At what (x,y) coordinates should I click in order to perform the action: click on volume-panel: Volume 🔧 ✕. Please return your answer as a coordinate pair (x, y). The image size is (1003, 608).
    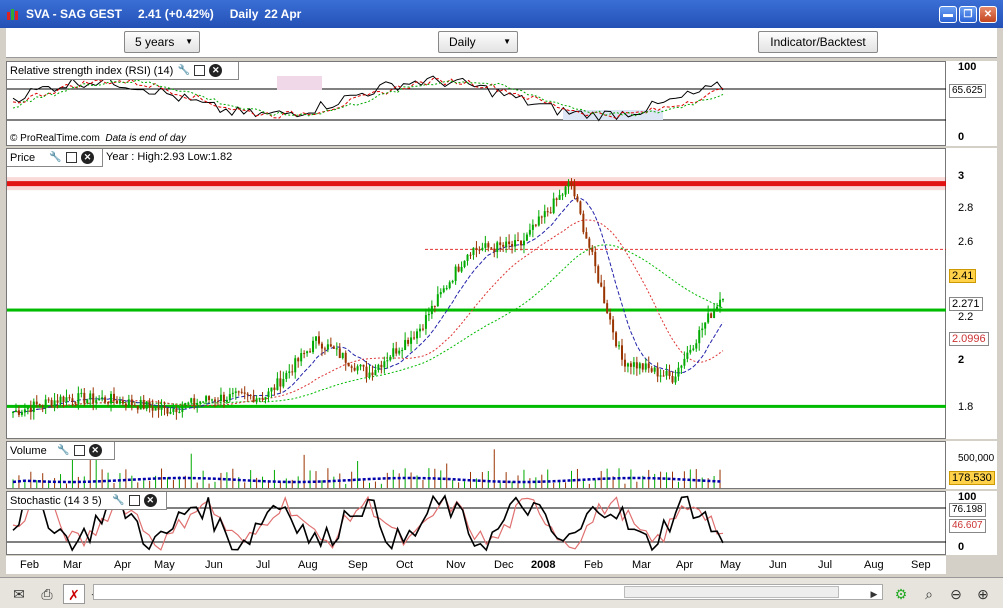
    Looking at the image, I should click on (476, 465).